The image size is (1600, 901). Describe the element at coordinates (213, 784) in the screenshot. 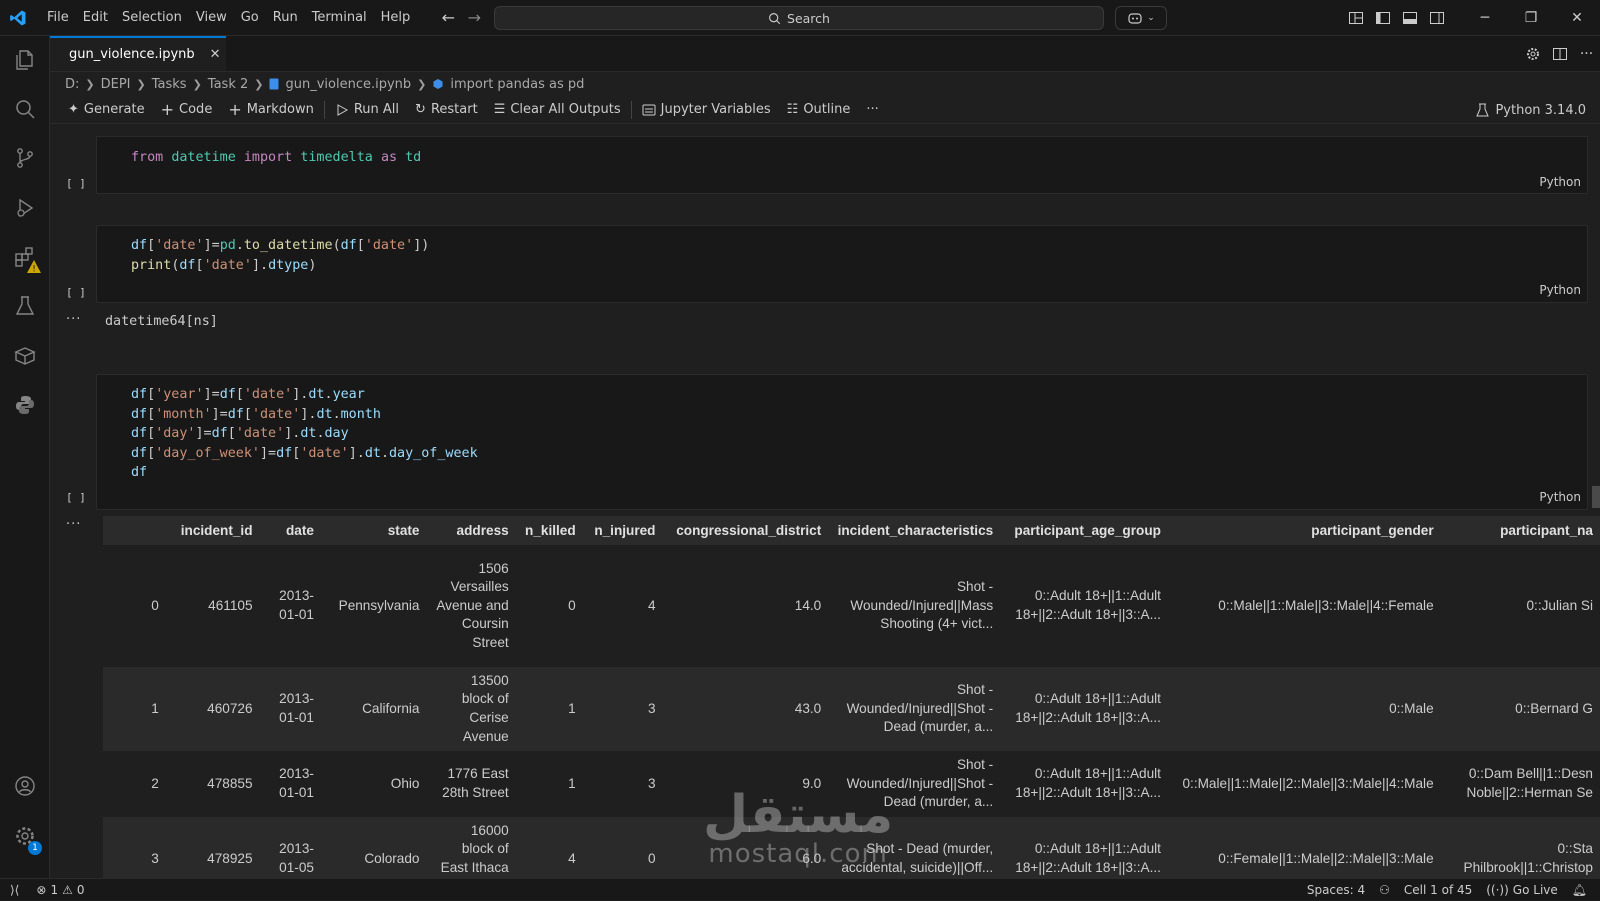

I see `cell-incident-id: 478855` at that location.